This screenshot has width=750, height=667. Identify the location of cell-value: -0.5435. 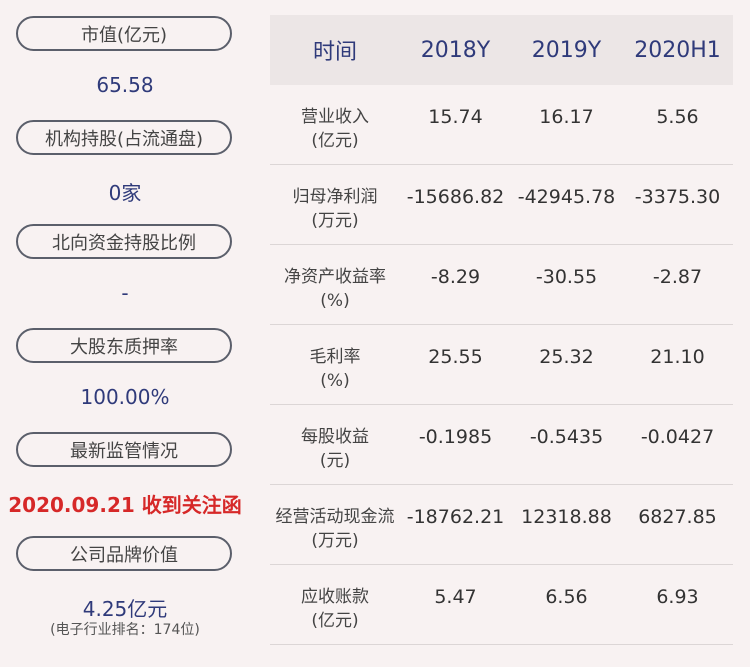
(566, 437).